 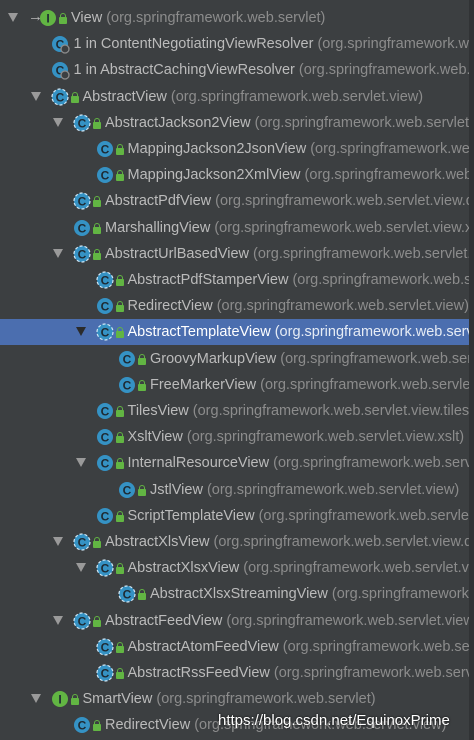 What do you see at coordinates (177, 253) in the screenshot?
I see `class-name: AbstractUrlBasedView` at bounding box center [177, 253].